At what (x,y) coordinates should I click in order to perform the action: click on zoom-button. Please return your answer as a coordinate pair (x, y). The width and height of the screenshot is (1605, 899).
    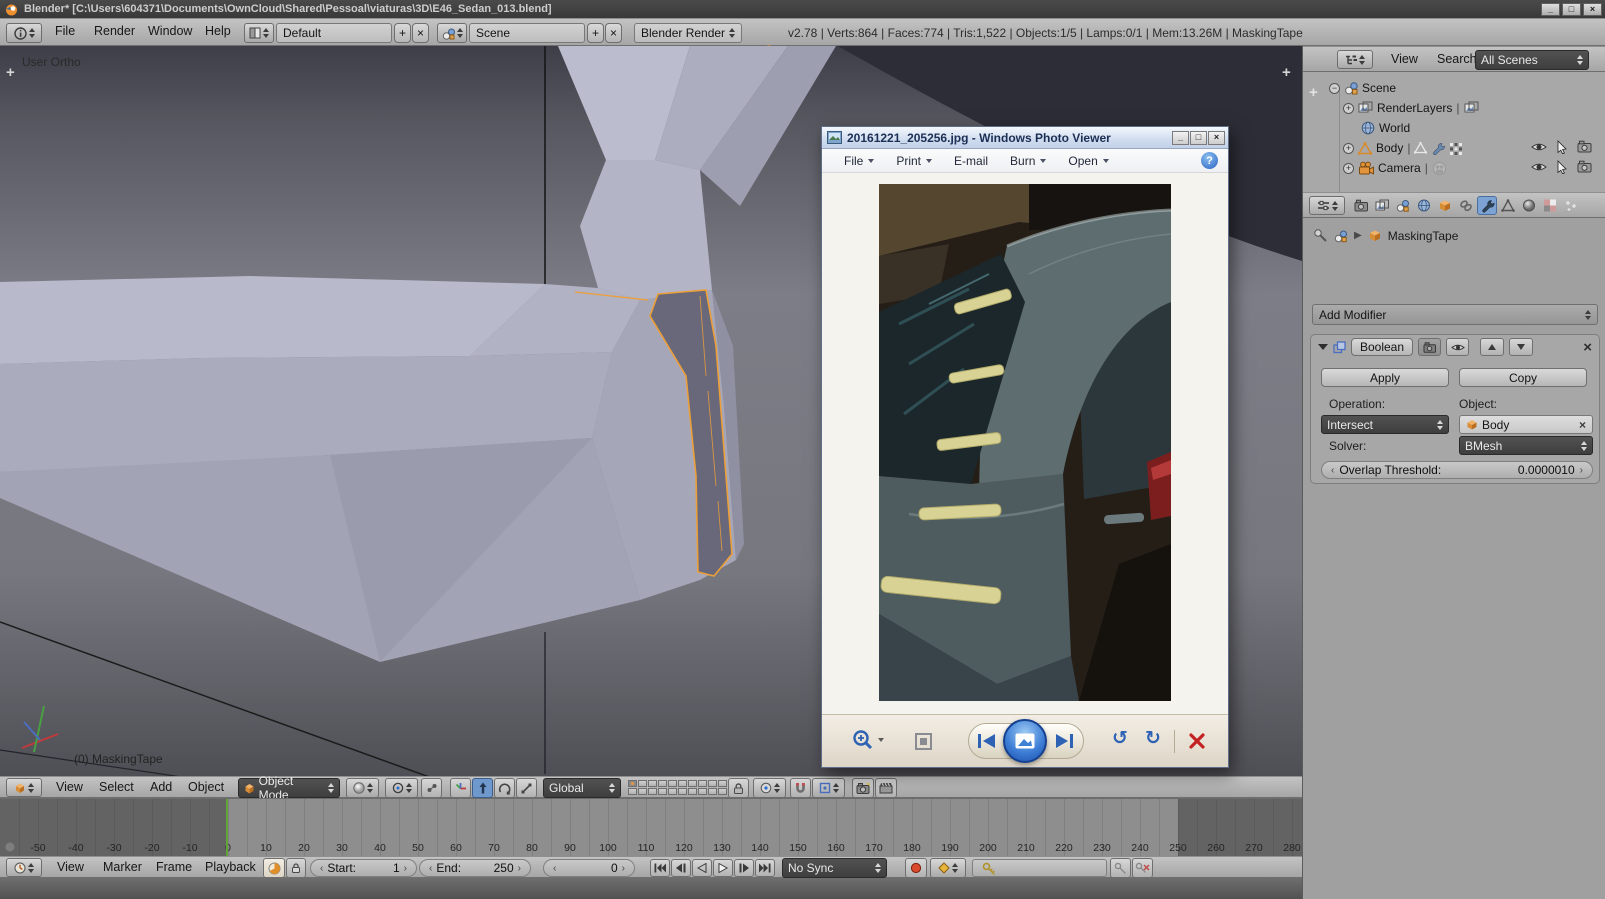
    Looking at the image, I should click on (868, 740).